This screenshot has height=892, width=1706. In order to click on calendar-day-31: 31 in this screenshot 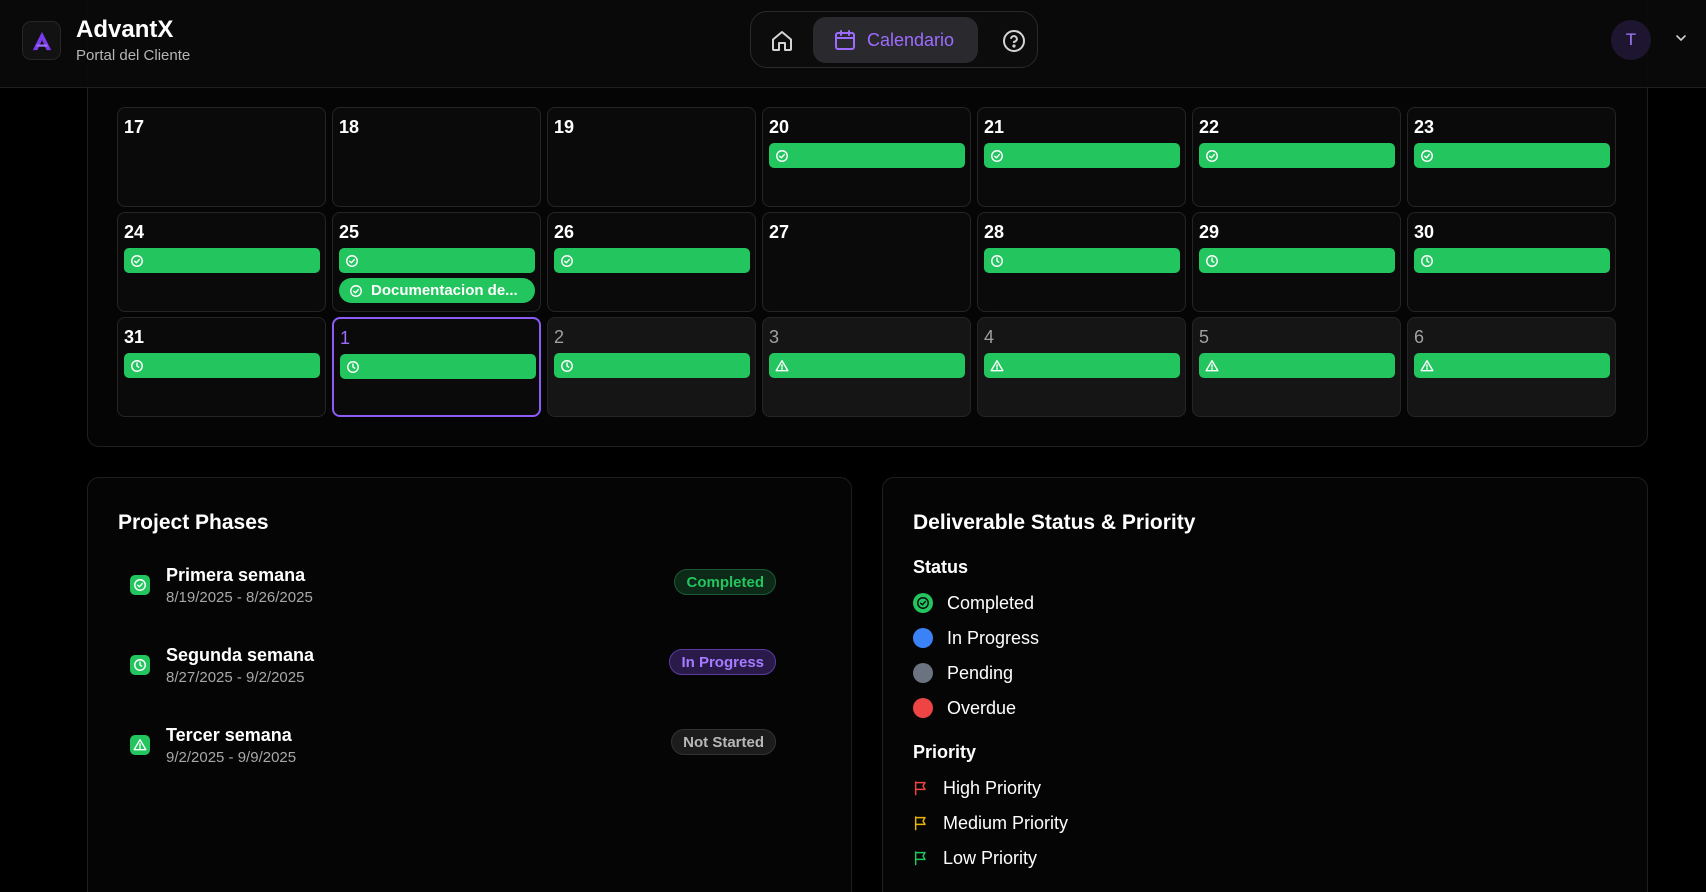, I will do `click(221, 367)`.